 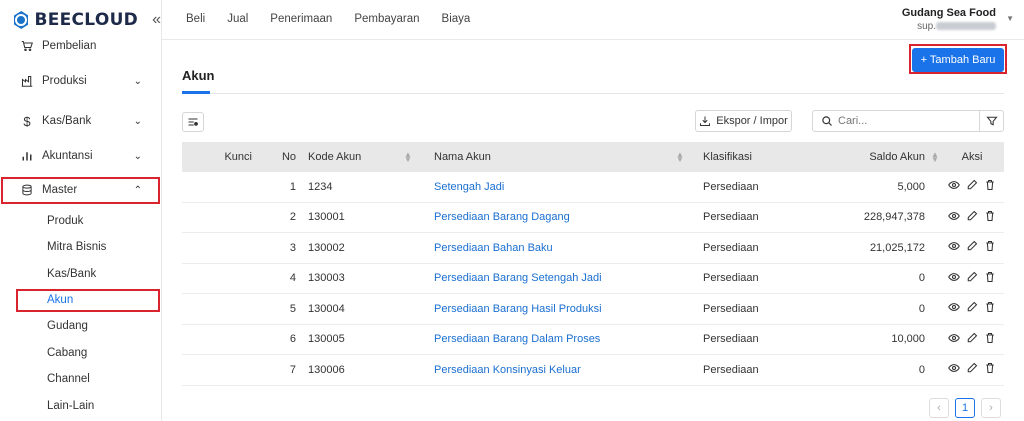 What do you see at coordinates (292, 247) in the screenshot?
I see `cell-no: 3` at bounding box center [292, 247].